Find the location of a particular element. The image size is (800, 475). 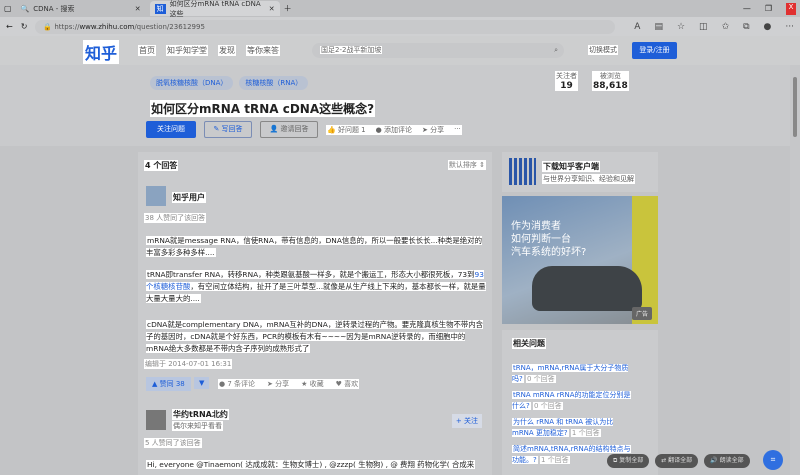

read-all-button: 🔊 朗读全部 is located at coordinates (727, 461).